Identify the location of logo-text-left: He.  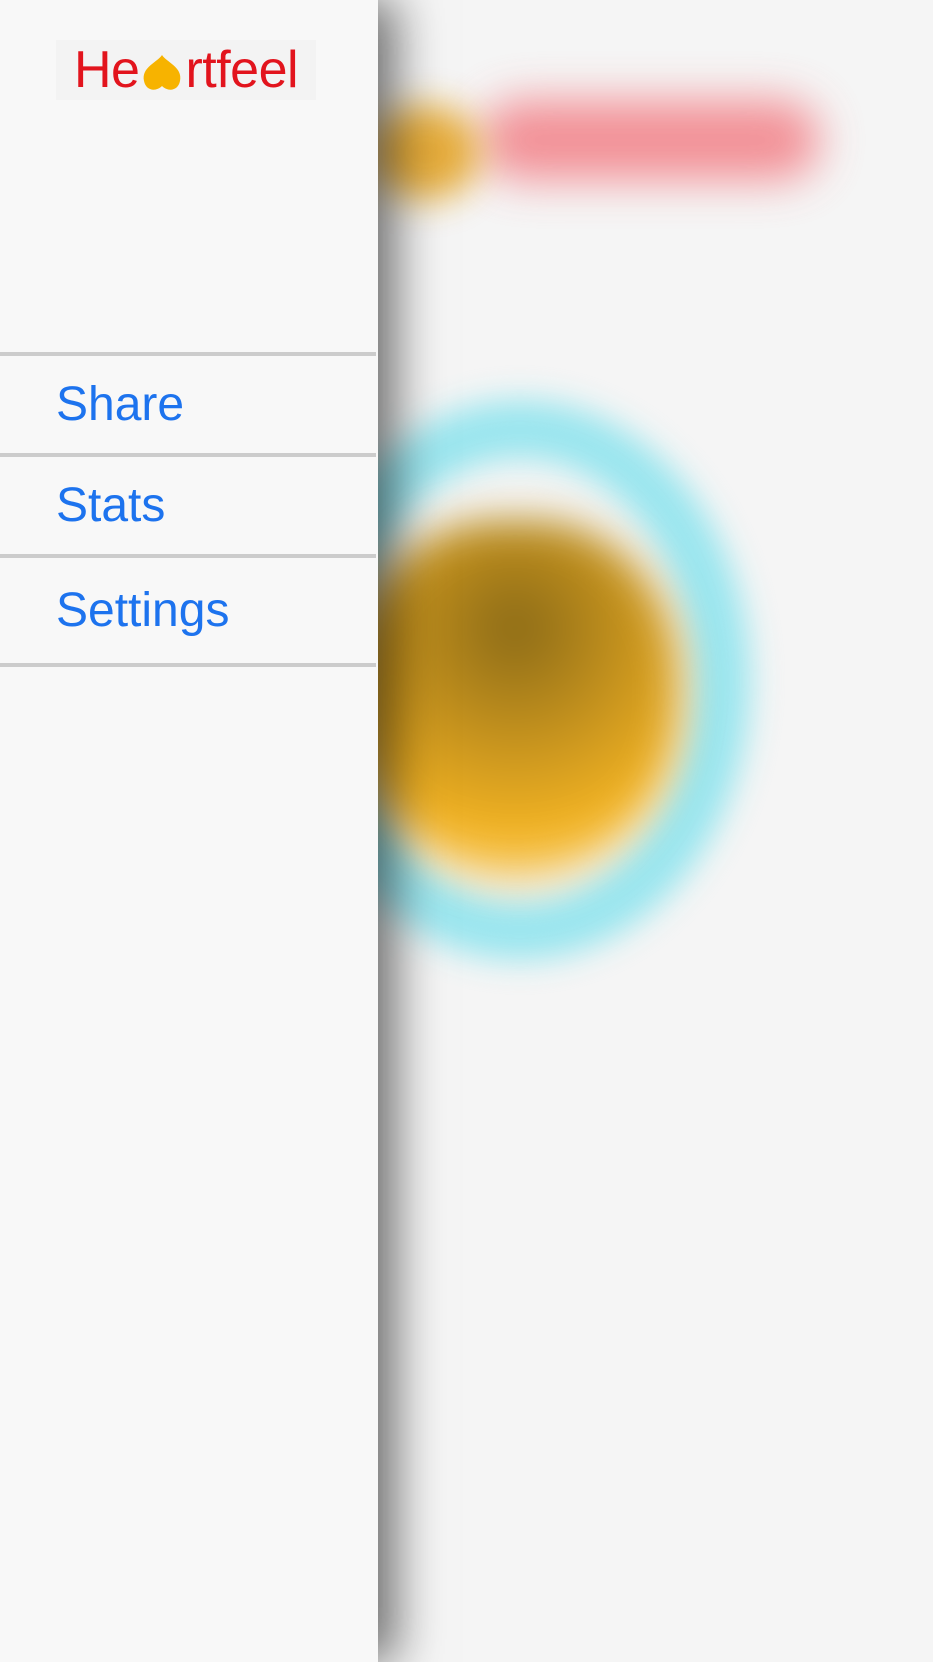
(106, 70).